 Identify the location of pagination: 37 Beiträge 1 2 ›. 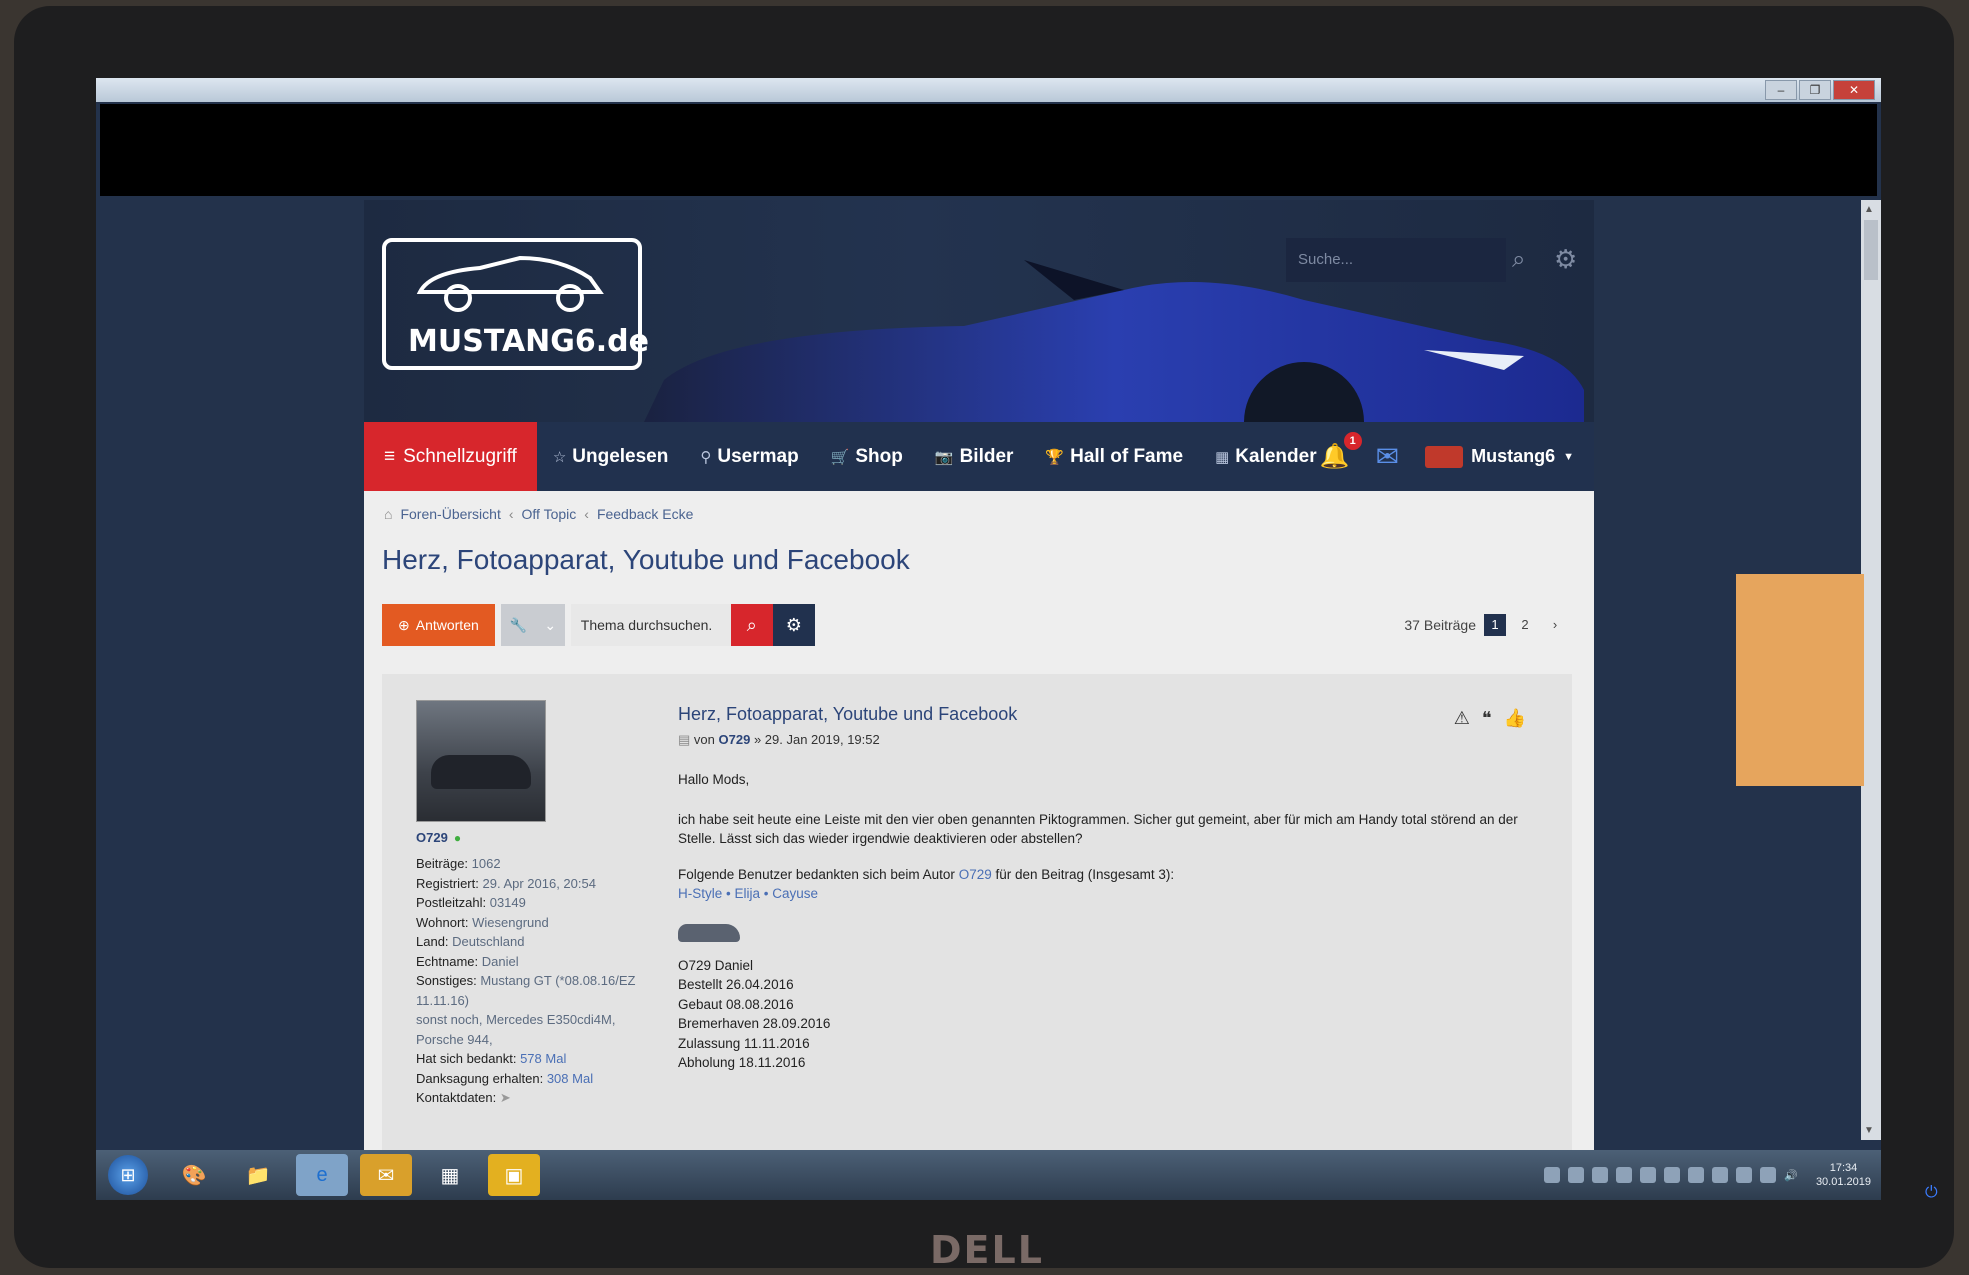
(1485, 625).